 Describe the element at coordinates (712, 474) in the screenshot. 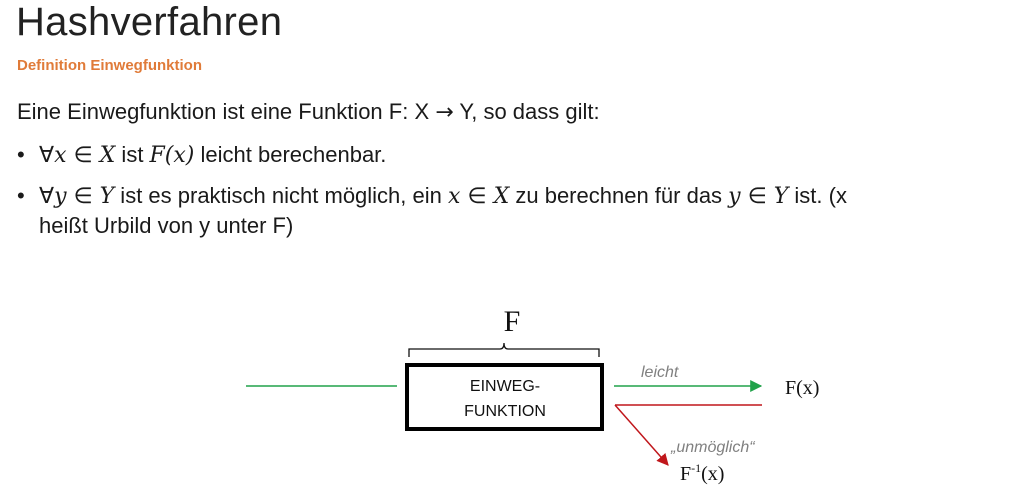

I see `inverse-argument: (x)` at that location.